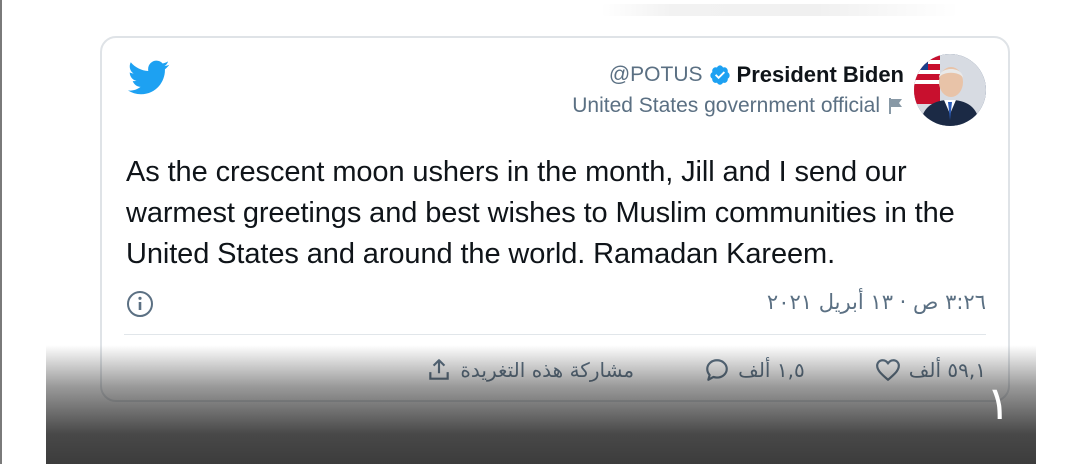 This screenshot has width=1080, height=464. Describe the element at coordinates (140, 304) in the screenshot. I see `info-icon` at that location.